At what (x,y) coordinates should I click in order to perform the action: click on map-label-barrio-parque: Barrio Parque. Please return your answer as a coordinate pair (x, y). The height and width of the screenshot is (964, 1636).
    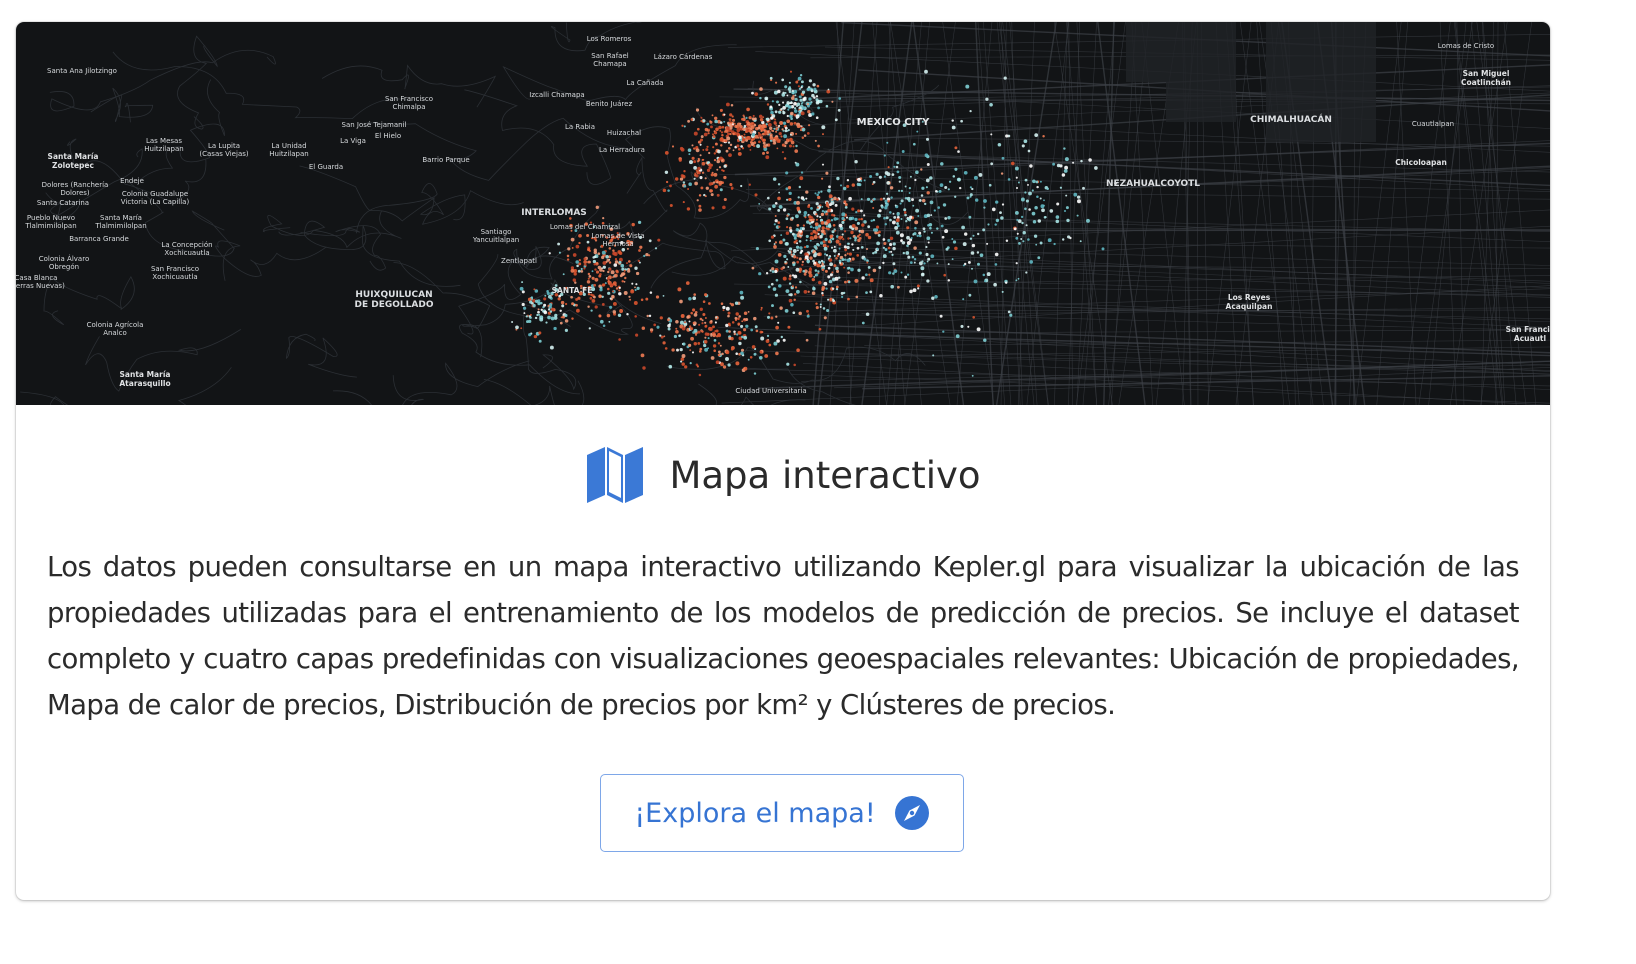
    Looking at the image, I should click on (446, 160).